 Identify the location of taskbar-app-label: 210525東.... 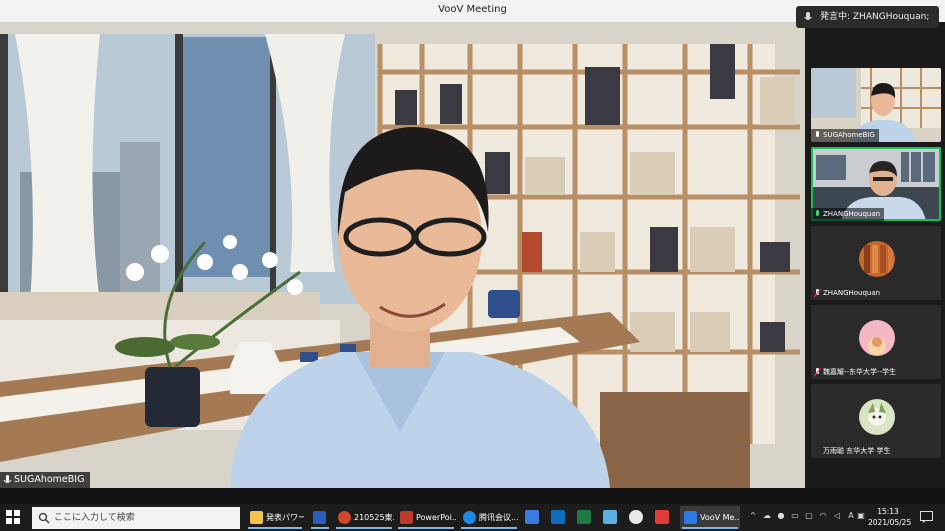
(374, 517).